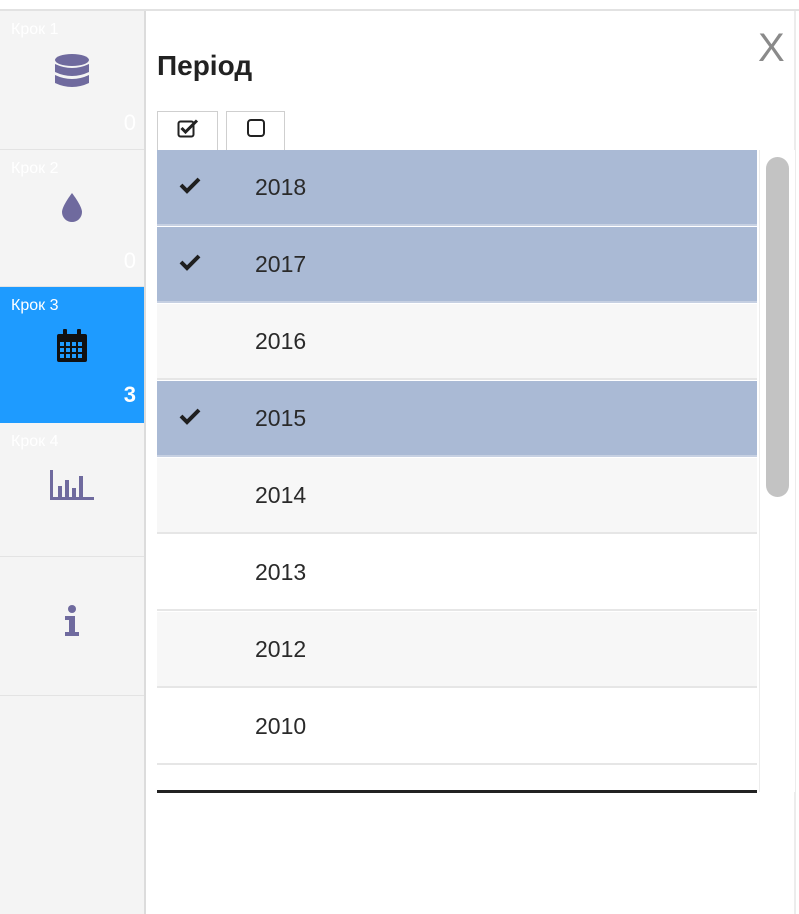 The width and height of the screenshot is (799, 914). I want to click on list-bottom-rule, so click(457, 791).